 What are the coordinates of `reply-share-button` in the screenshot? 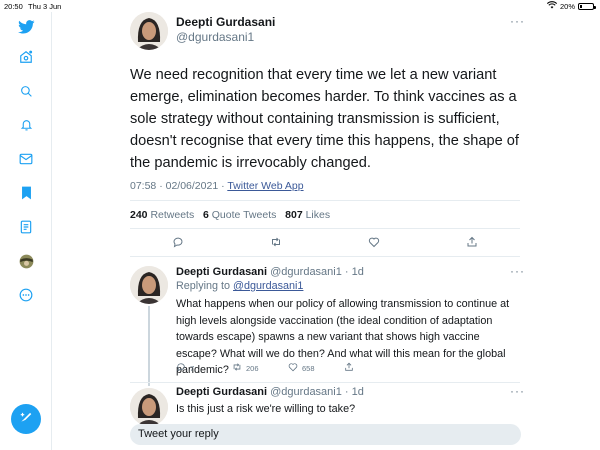 It's located at (349, 368).